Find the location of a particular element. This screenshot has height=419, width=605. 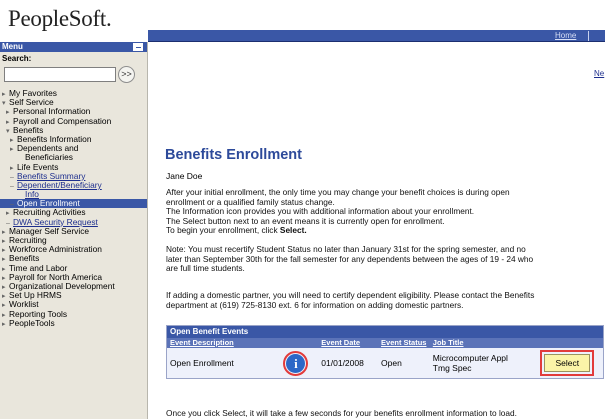

header-bar is located at coordinates (376, 36).